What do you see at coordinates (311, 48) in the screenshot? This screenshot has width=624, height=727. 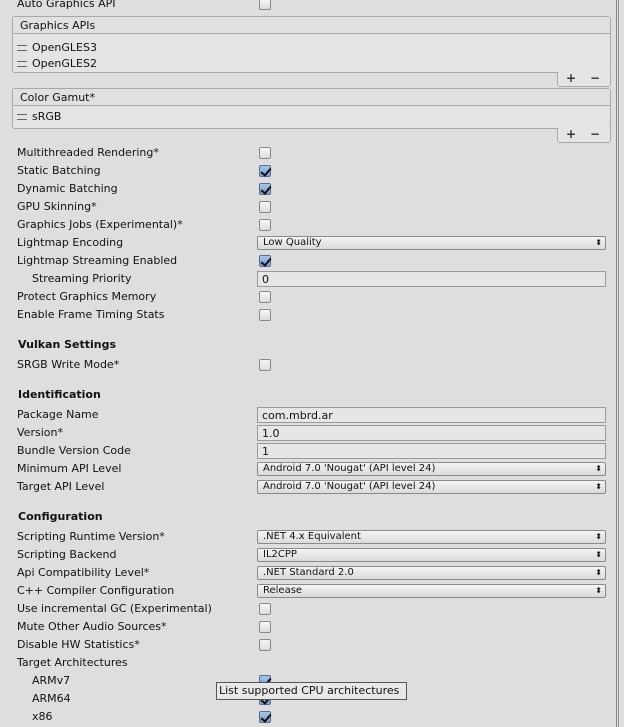 I see `list-item: OpenGLES3` at bounding box center [311, 48].